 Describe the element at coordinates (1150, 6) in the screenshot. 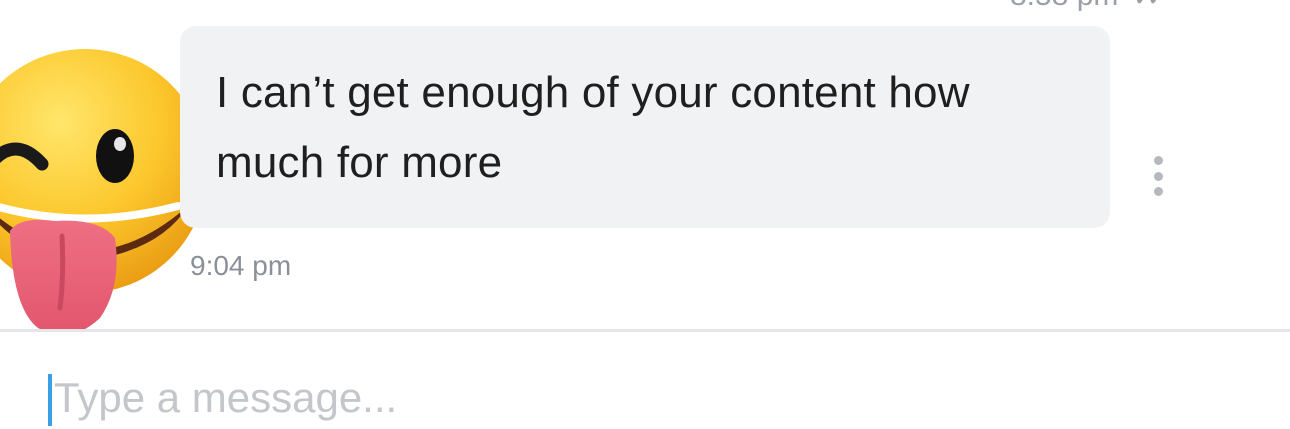

I see `double-check-icon: ✓✓` at that location.